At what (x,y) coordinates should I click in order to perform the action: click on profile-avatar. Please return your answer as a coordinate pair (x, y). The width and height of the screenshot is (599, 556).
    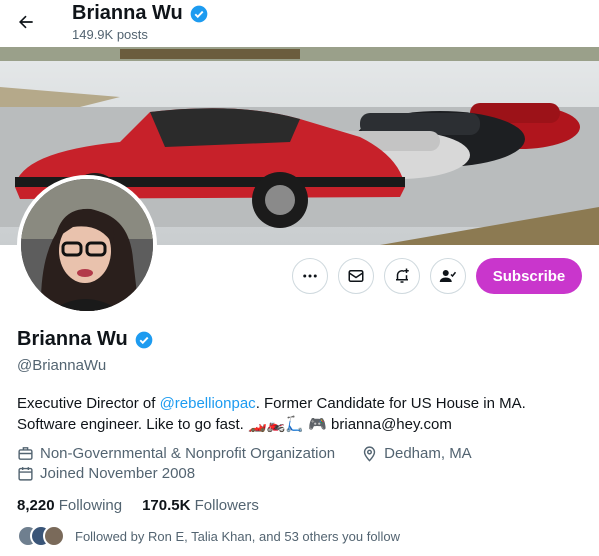
    Looking at the image, I should click on (87, 245).